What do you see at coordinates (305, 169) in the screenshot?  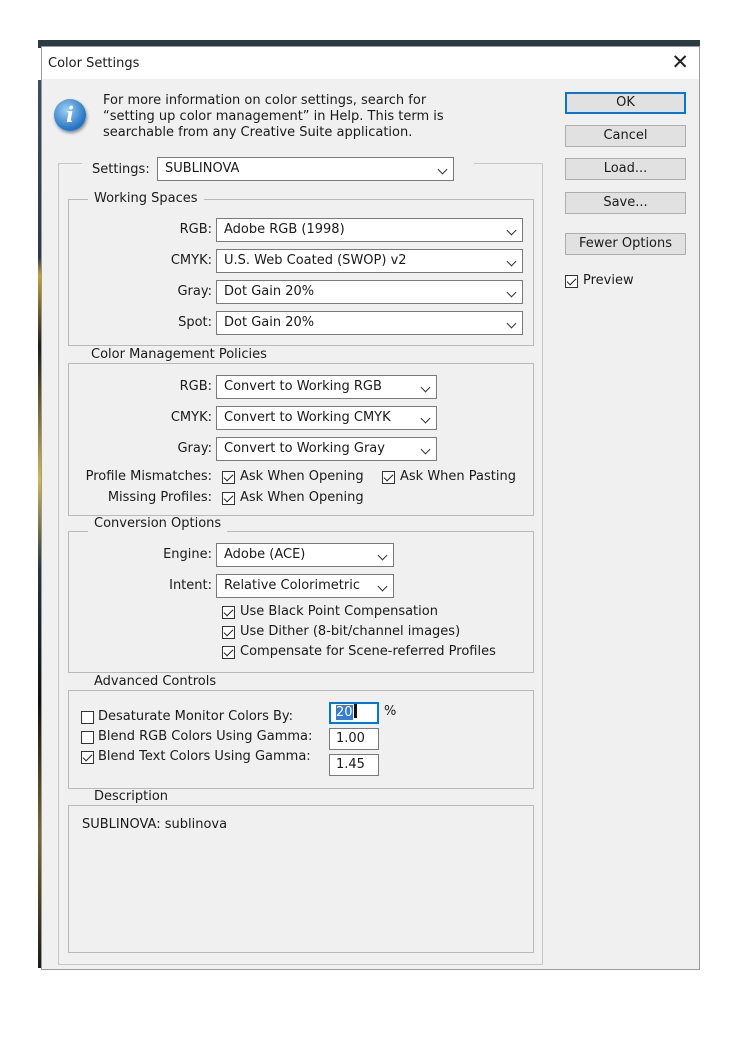 I see `settings-dropdown: SUBLINOVA` at bounding box center [305, 169].